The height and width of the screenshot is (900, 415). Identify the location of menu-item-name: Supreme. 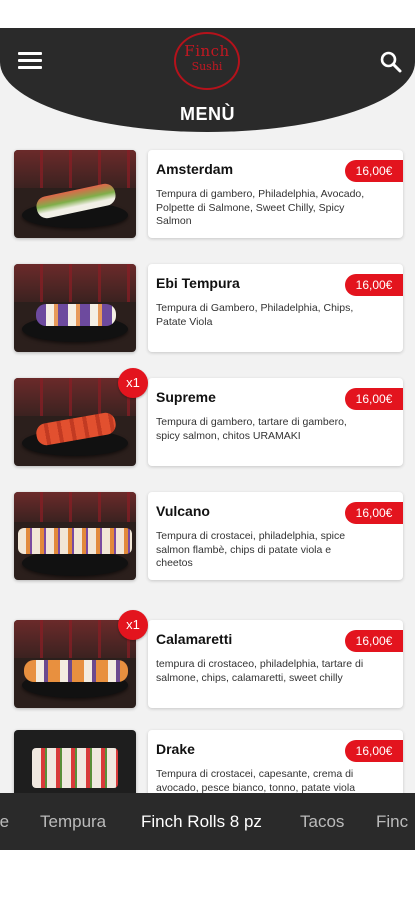
(186, 397).